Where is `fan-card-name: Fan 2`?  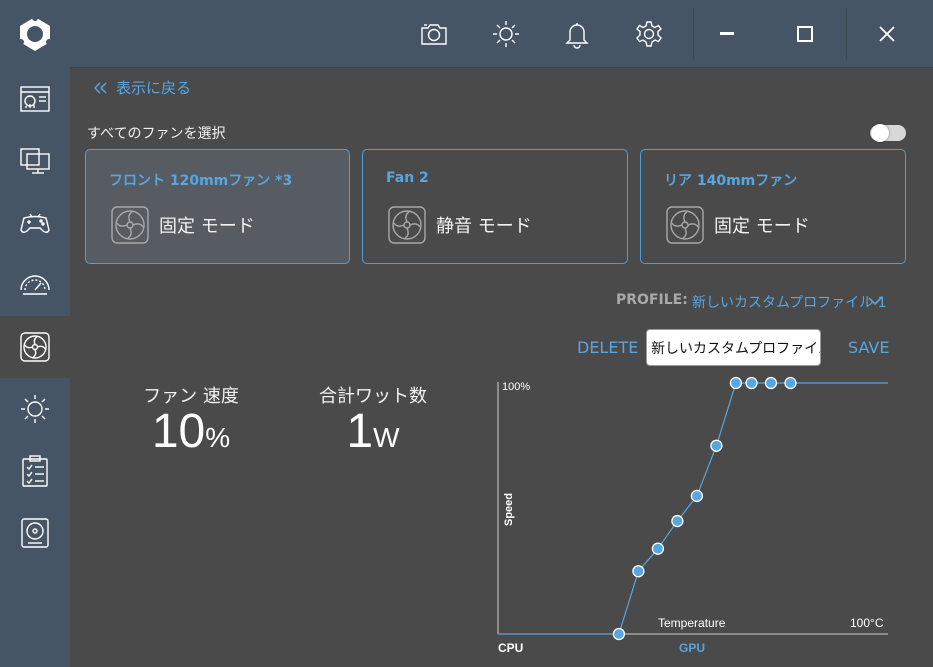
fan-card-name: Fan 2 is located at coordinates (407, 178).